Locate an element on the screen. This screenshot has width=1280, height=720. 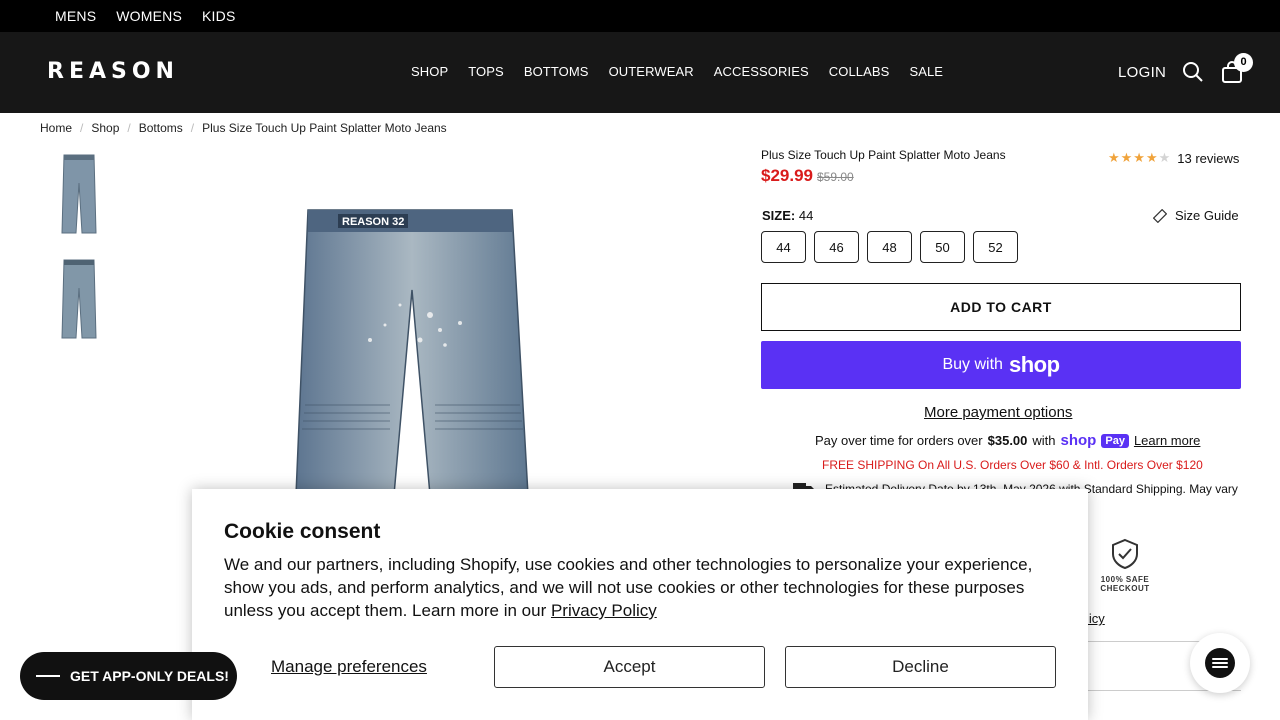
search-icon is located at coordinates (1193, 74).